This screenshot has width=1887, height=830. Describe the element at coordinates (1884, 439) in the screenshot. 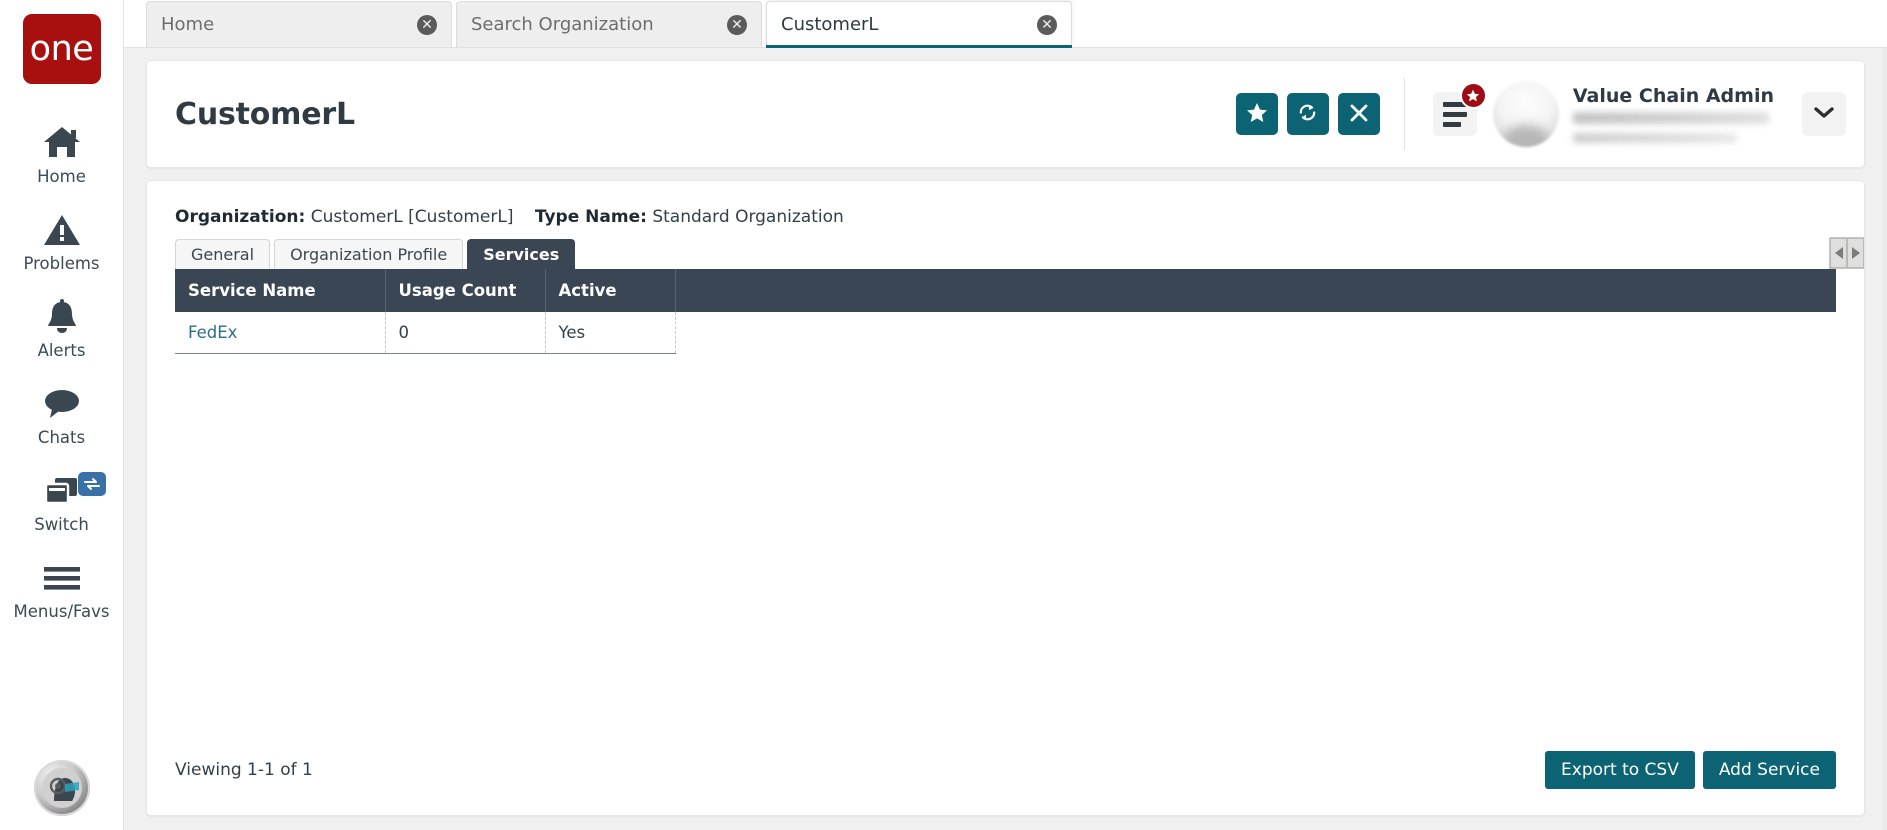

I see `page-scrollbar` at that location.